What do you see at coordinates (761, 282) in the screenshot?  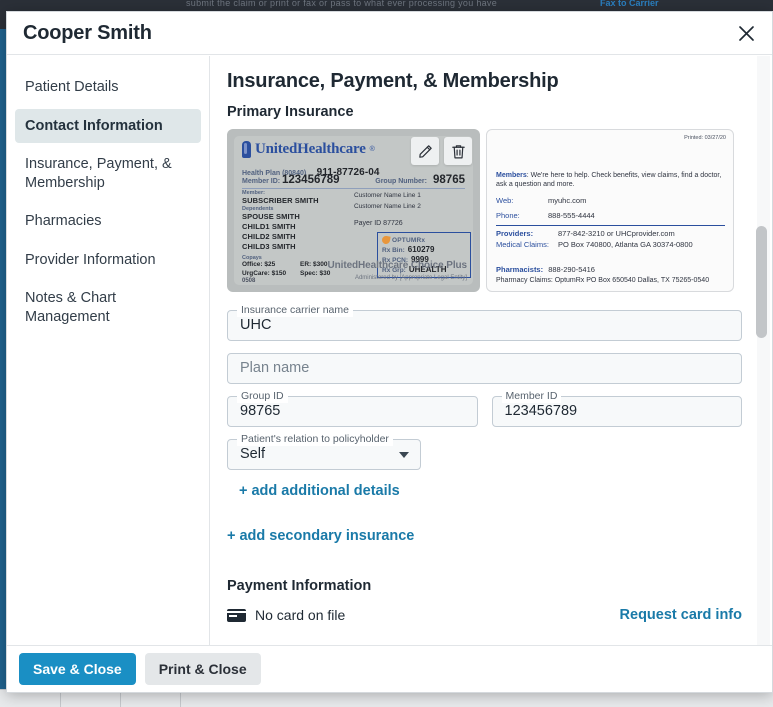 I see `main-scrollbar-thumb` at bounding box center [761, 282].